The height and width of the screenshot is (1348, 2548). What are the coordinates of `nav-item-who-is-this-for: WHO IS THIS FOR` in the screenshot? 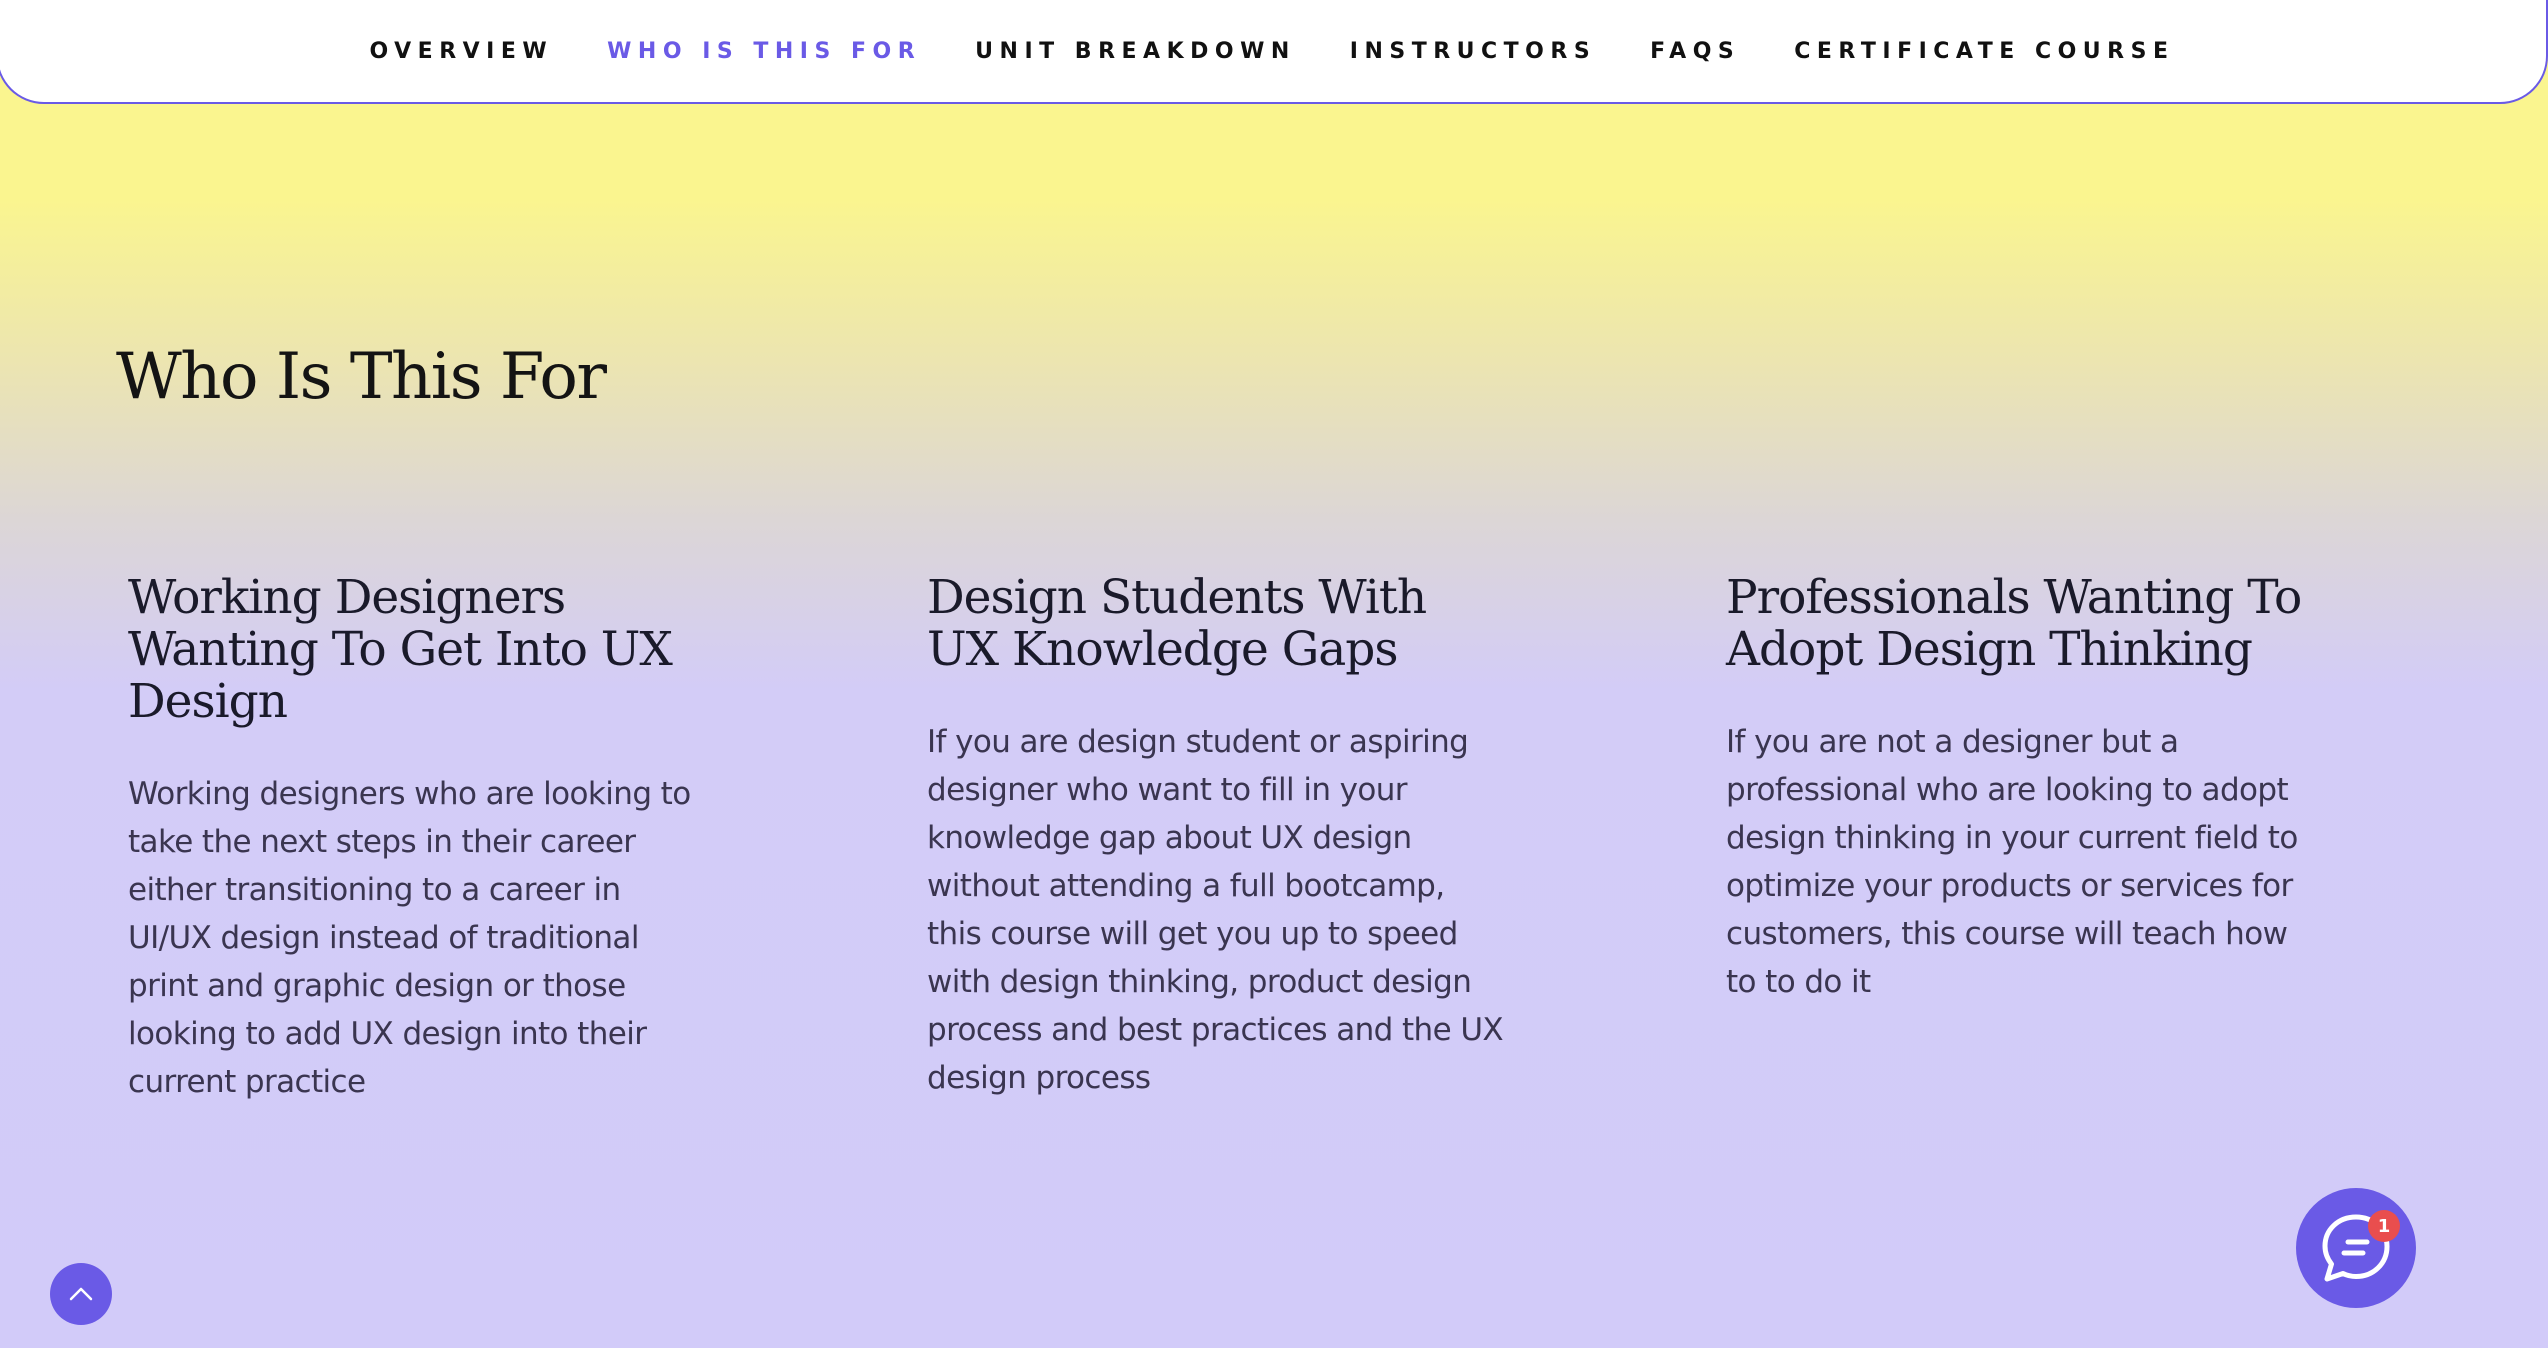 It's located at (764, 51).